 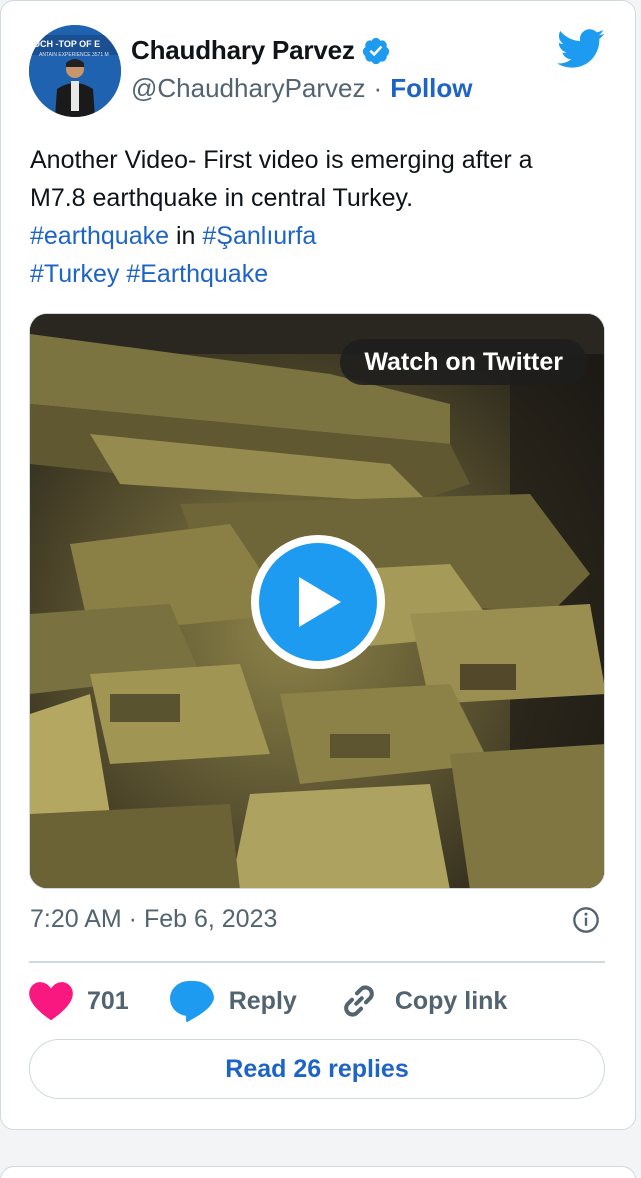 What do you see at coordinates (325, 274) in the screenshot?
I see `tweet-text-line-4: #Turkey #Earthquake` at bounding box center [325, 274].